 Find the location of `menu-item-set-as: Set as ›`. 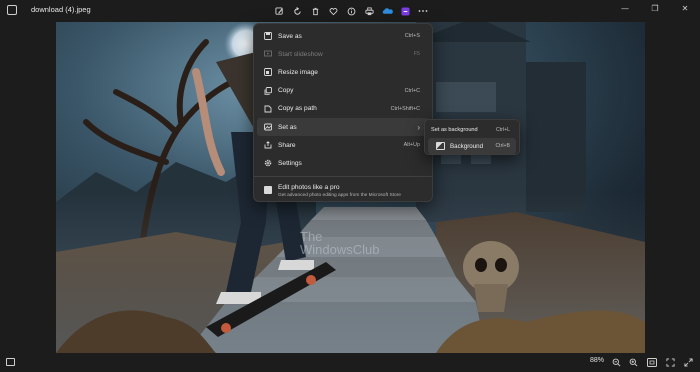

menu-item-set-as: Set as › is located at coordinates (343, 127).